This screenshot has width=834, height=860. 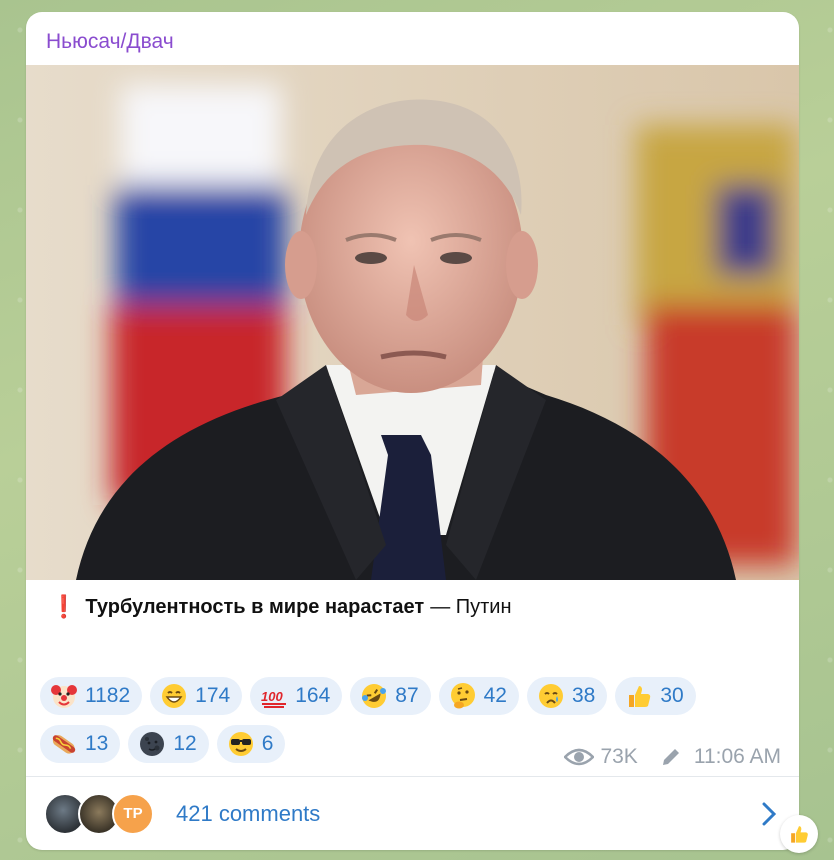 I want to click on reaction-count: 87, so click(x=407, y=695).